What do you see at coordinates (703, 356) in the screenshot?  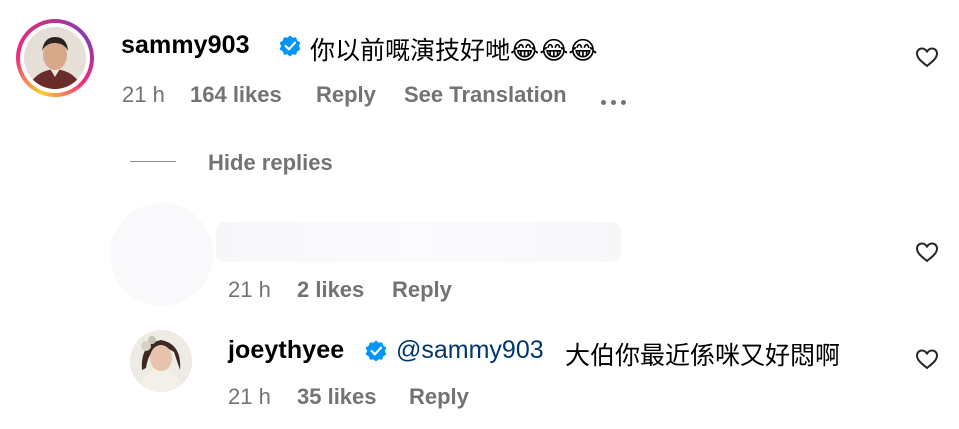 I see `comment-text: 大伯你最近係咪又好悶啊` at bounding box center [703, 356].